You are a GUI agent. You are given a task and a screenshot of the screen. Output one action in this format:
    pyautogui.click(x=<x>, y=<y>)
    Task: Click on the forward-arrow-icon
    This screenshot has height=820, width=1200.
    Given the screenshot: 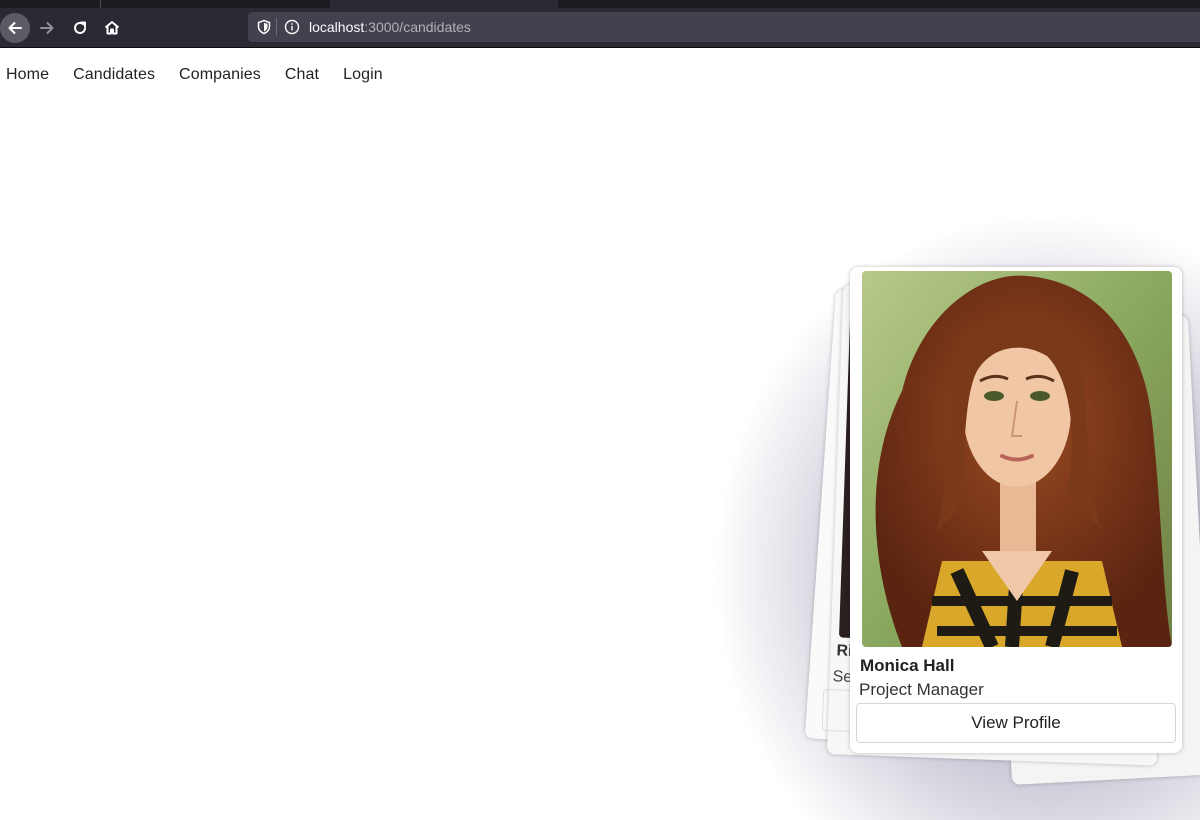 What is the action you would take?
    pyautogui.click(x=47, y=28)
    